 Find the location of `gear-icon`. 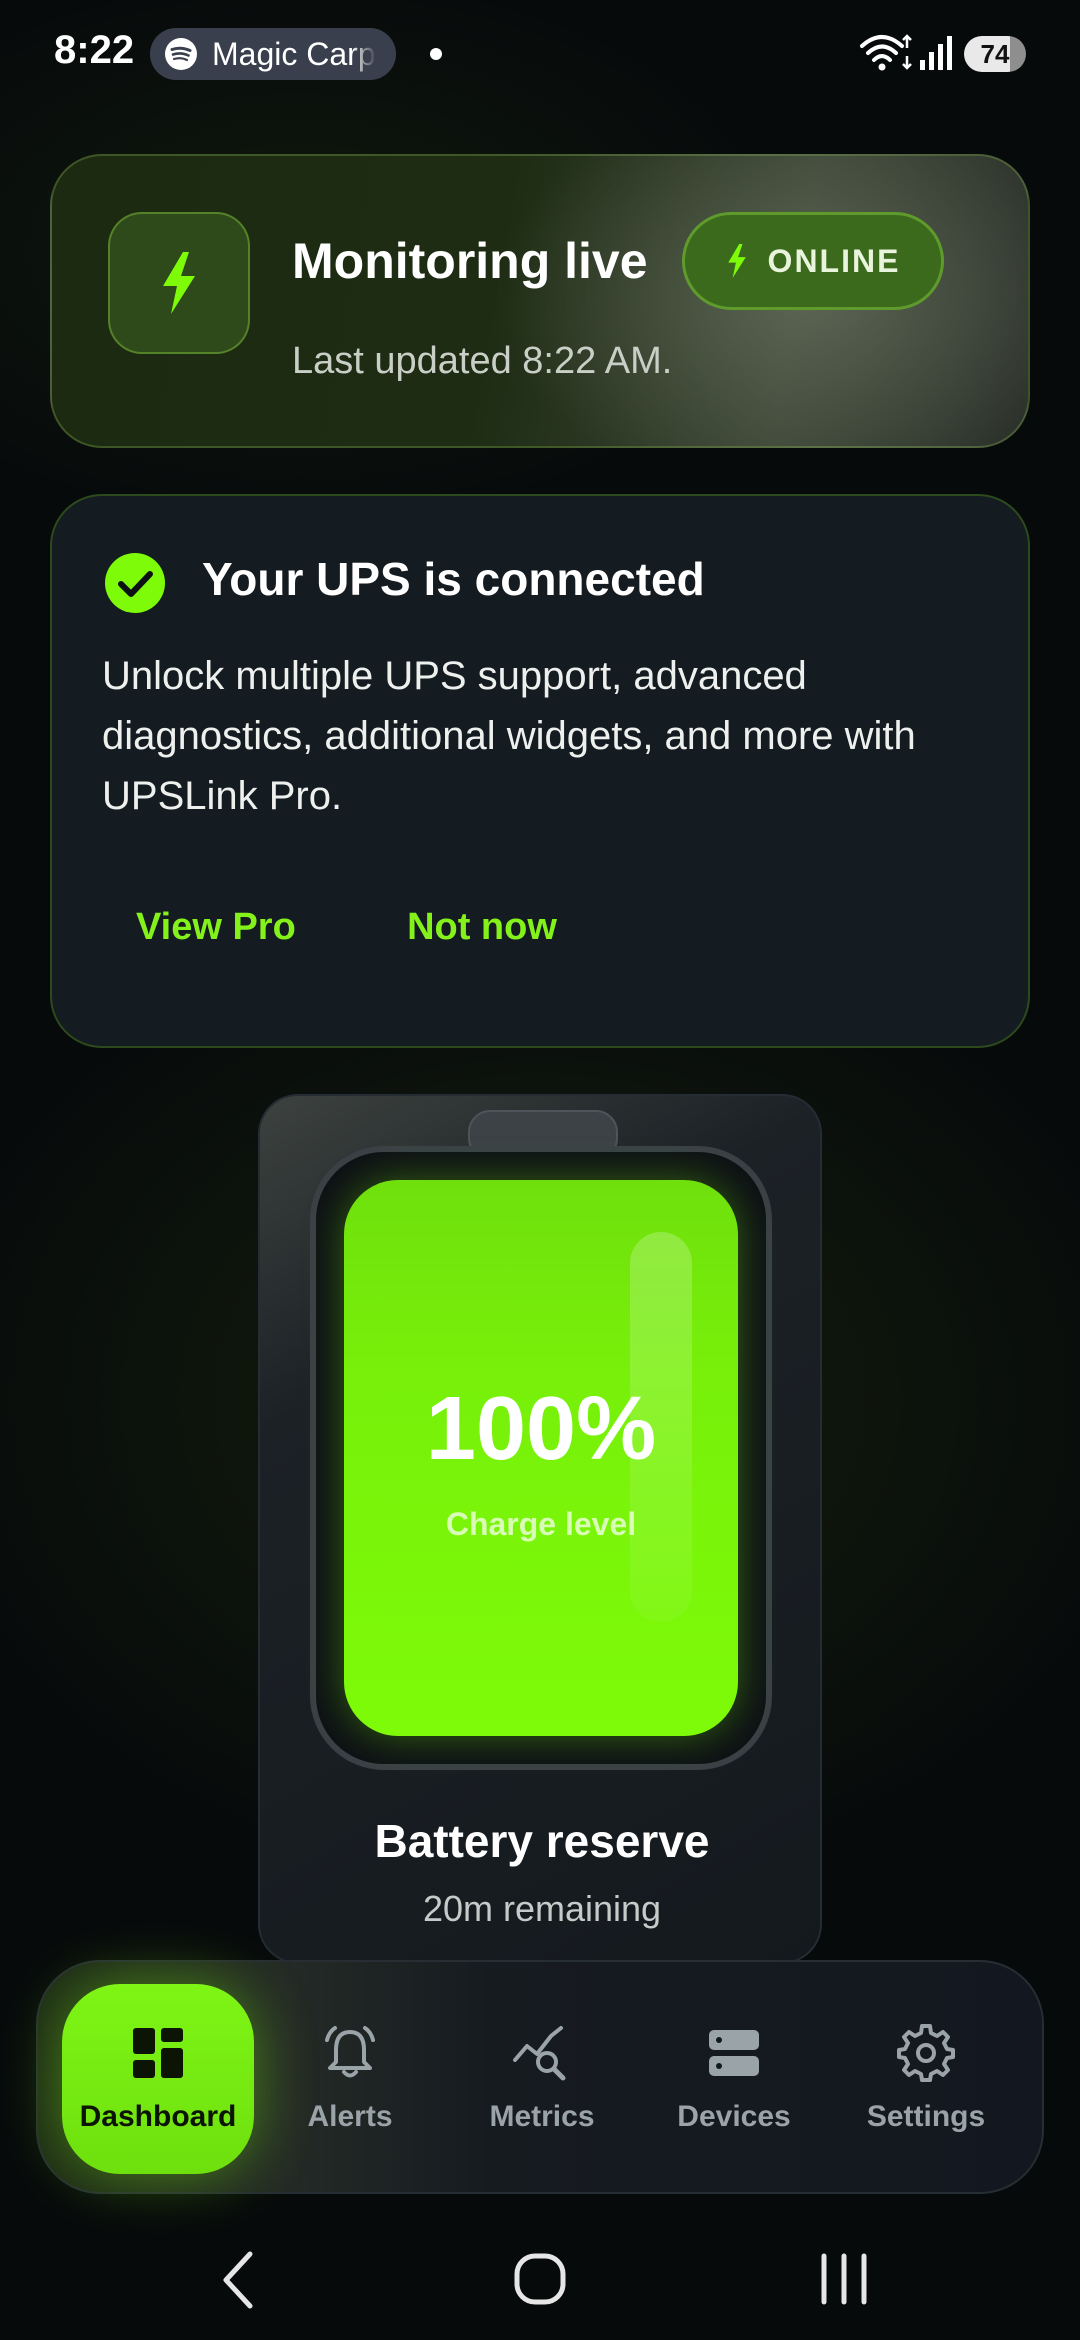

gear-icon is located at coordinates (926, 2053).